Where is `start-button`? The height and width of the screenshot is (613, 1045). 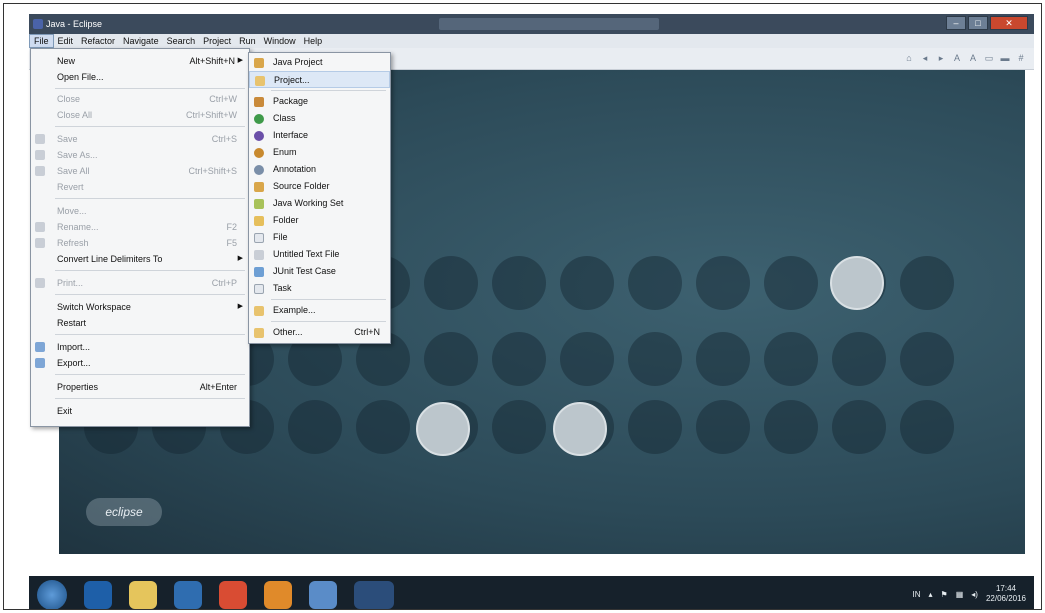
start-button is located at coordinates (52, 594).